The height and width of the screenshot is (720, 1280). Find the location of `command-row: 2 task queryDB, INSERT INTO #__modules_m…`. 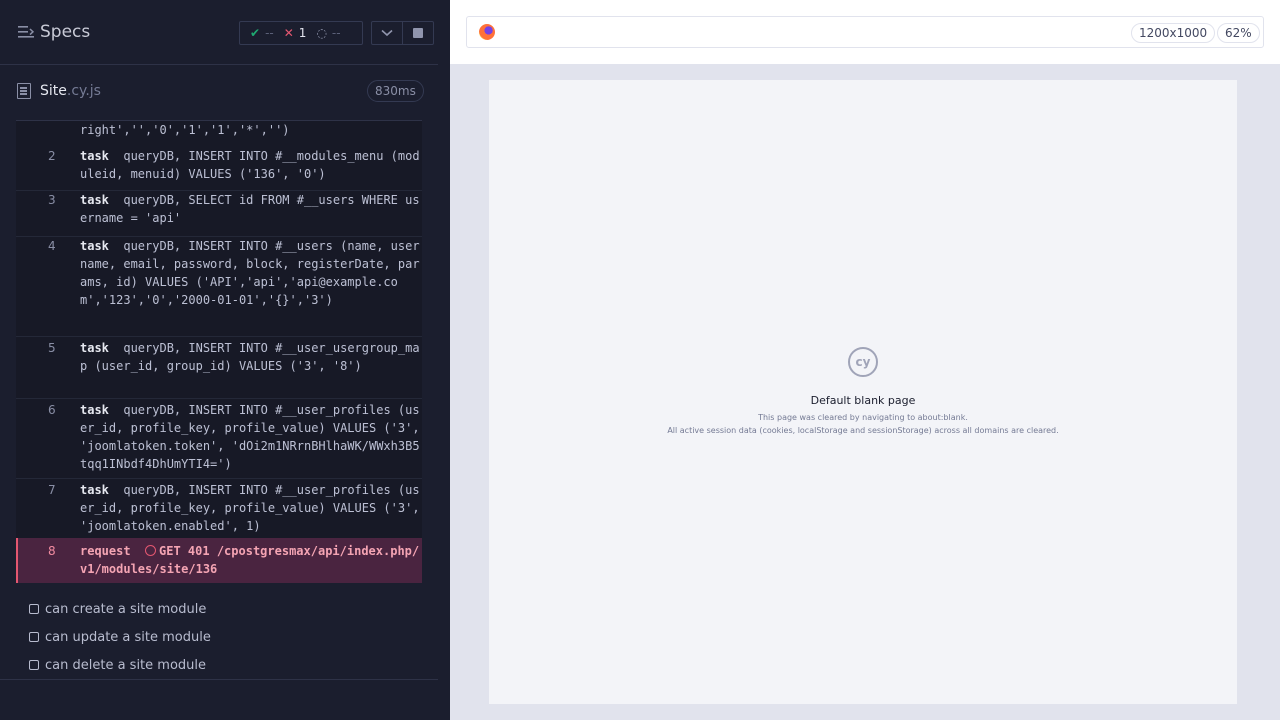

command-row: 2 task queryDB, INSERT INTO #__modules_m… is located at coordinates (219, 169).